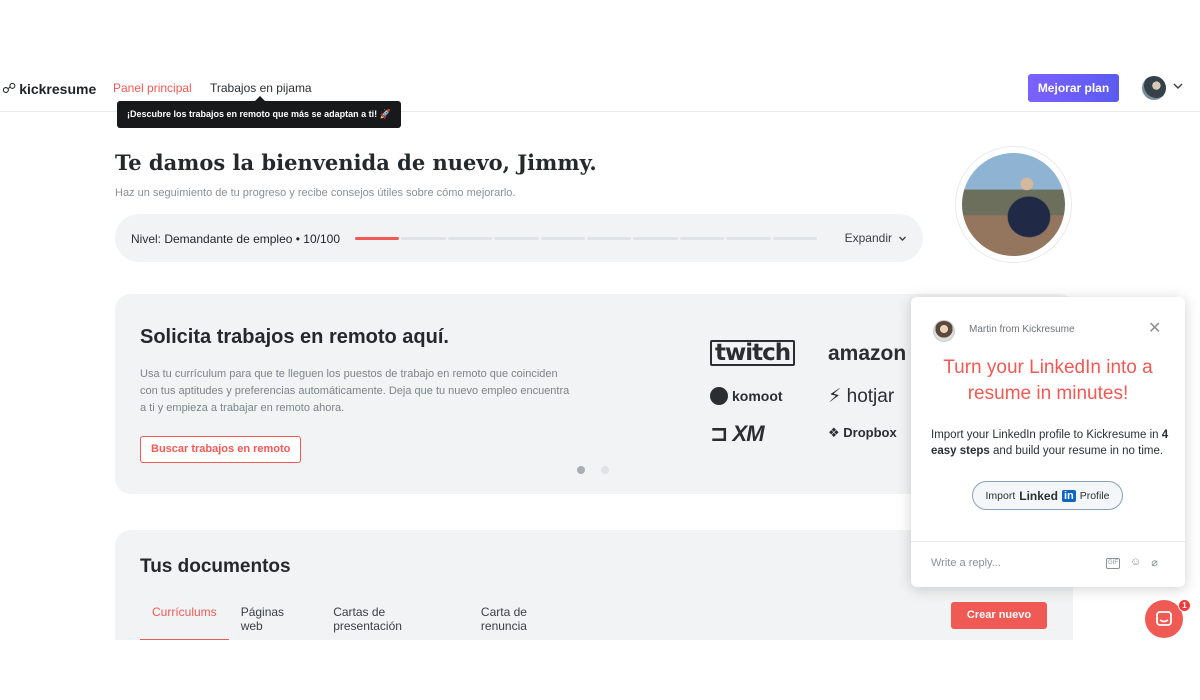 Image resolution: width=1200 pixels, height=700 pixels. What do you see at coordinates (252, 239) in the screenshot?
I see `level-value: Demandante de empleo • 10/100` at bounding box center [252, 239].